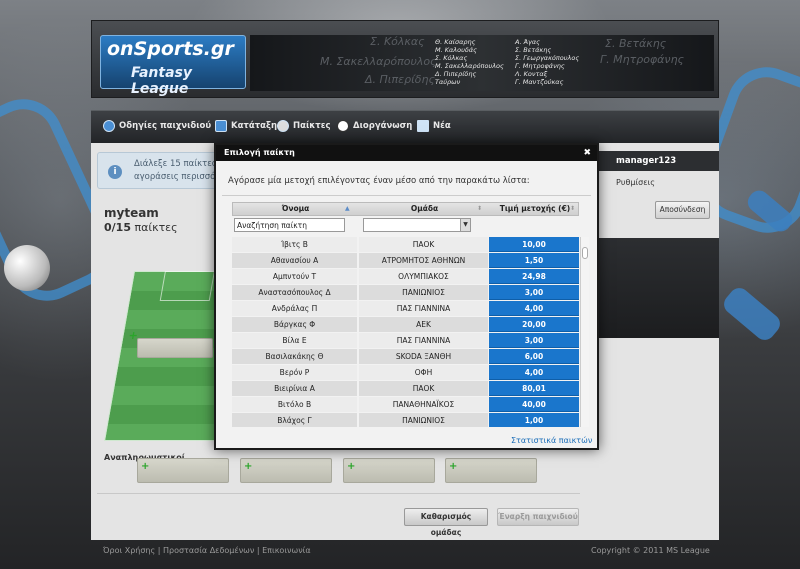 The width and height of the screenshot is (800, 569). I want to click on player-stats-link: Στατιστικά παικτών, so click(551, 440).